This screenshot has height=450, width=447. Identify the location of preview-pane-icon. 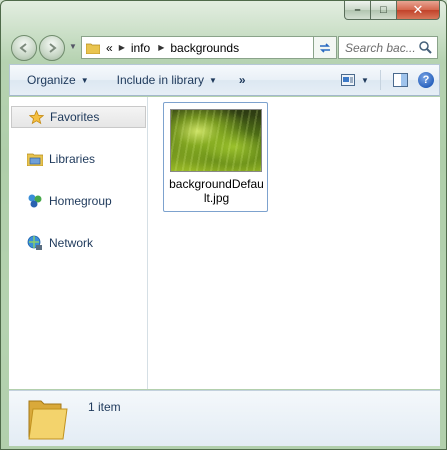
(400, 80).